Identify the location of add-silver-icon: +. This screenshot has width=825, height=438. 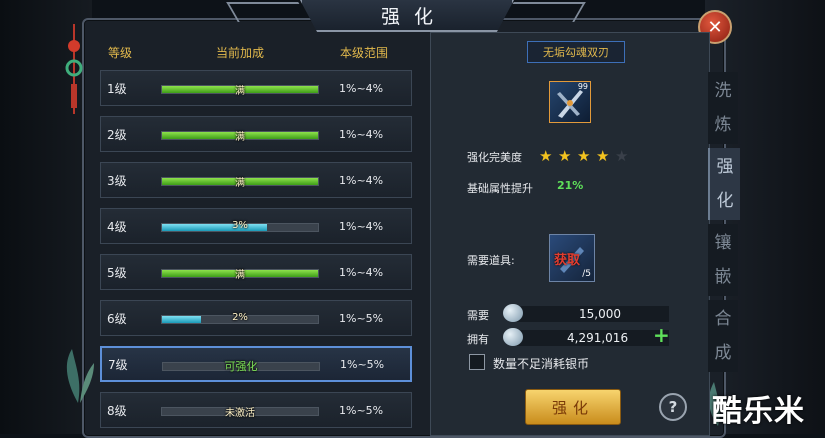
(661, 335).